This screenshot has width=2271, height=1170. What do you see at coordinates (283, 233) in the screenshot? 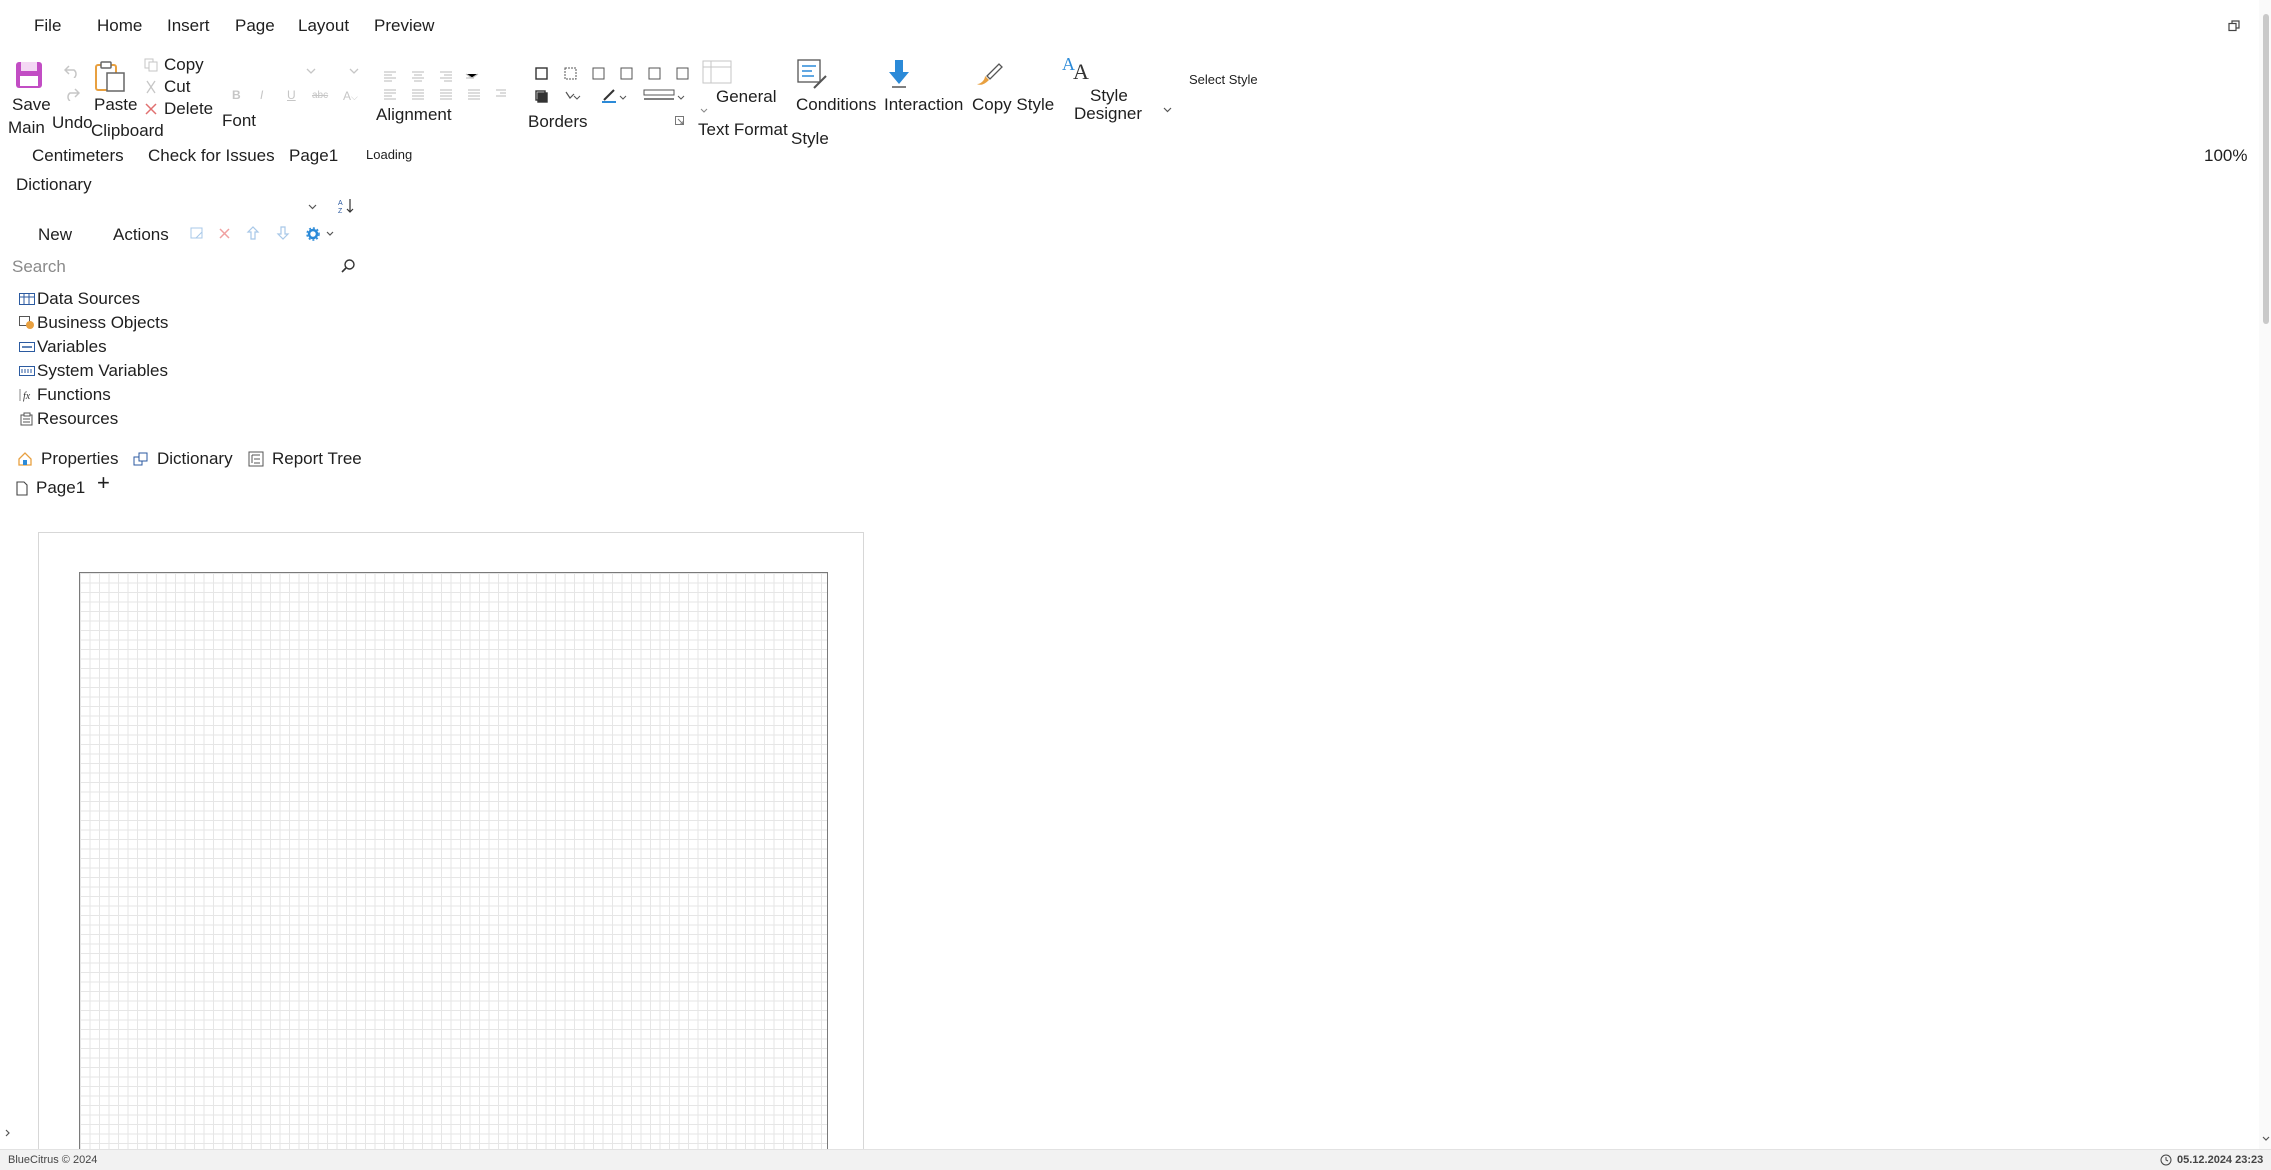
I see `move-down-icon` at bounding box center [283, 233].